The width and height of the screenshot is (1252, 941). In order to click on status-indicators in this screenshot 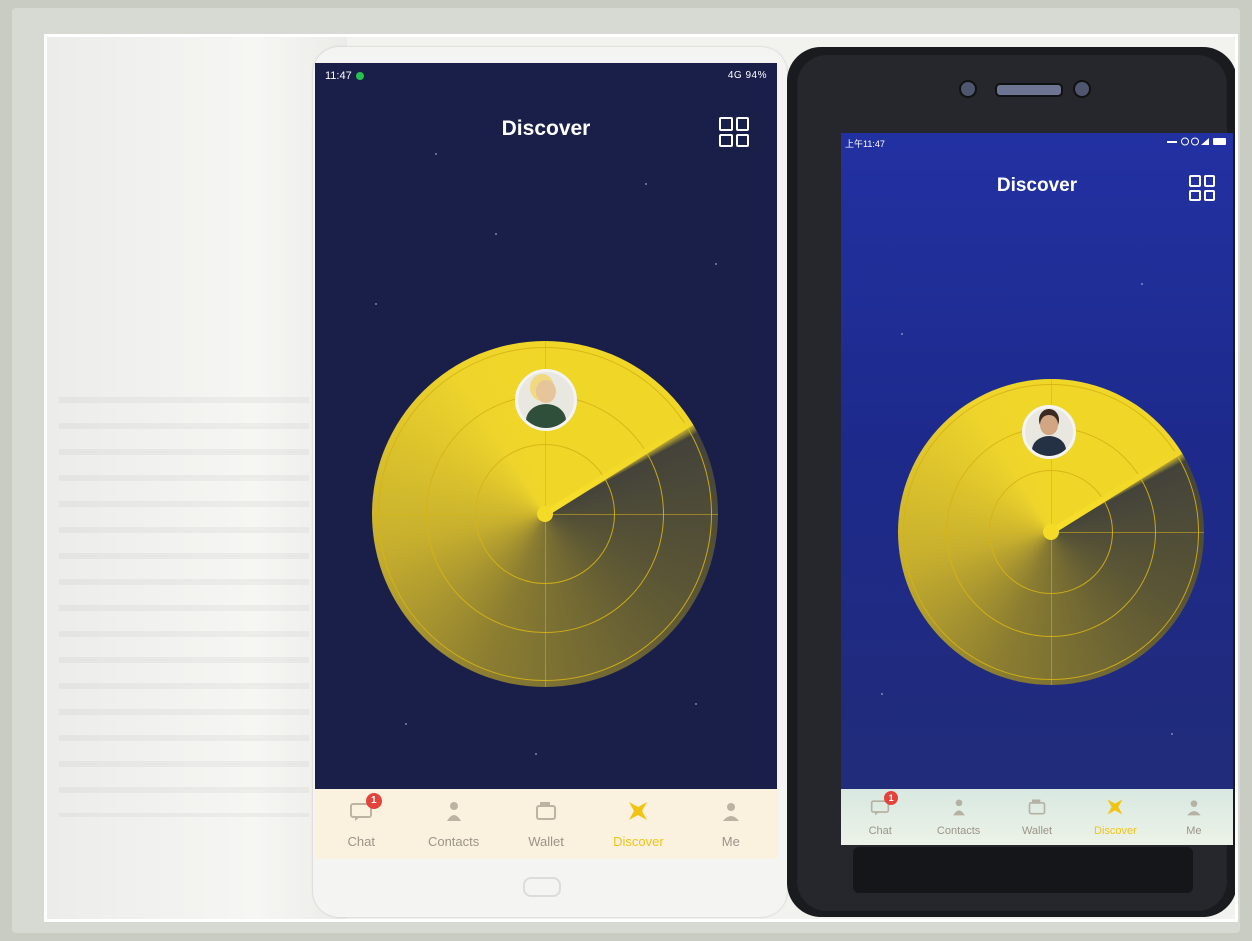, I will do `click(1197, 142)`.